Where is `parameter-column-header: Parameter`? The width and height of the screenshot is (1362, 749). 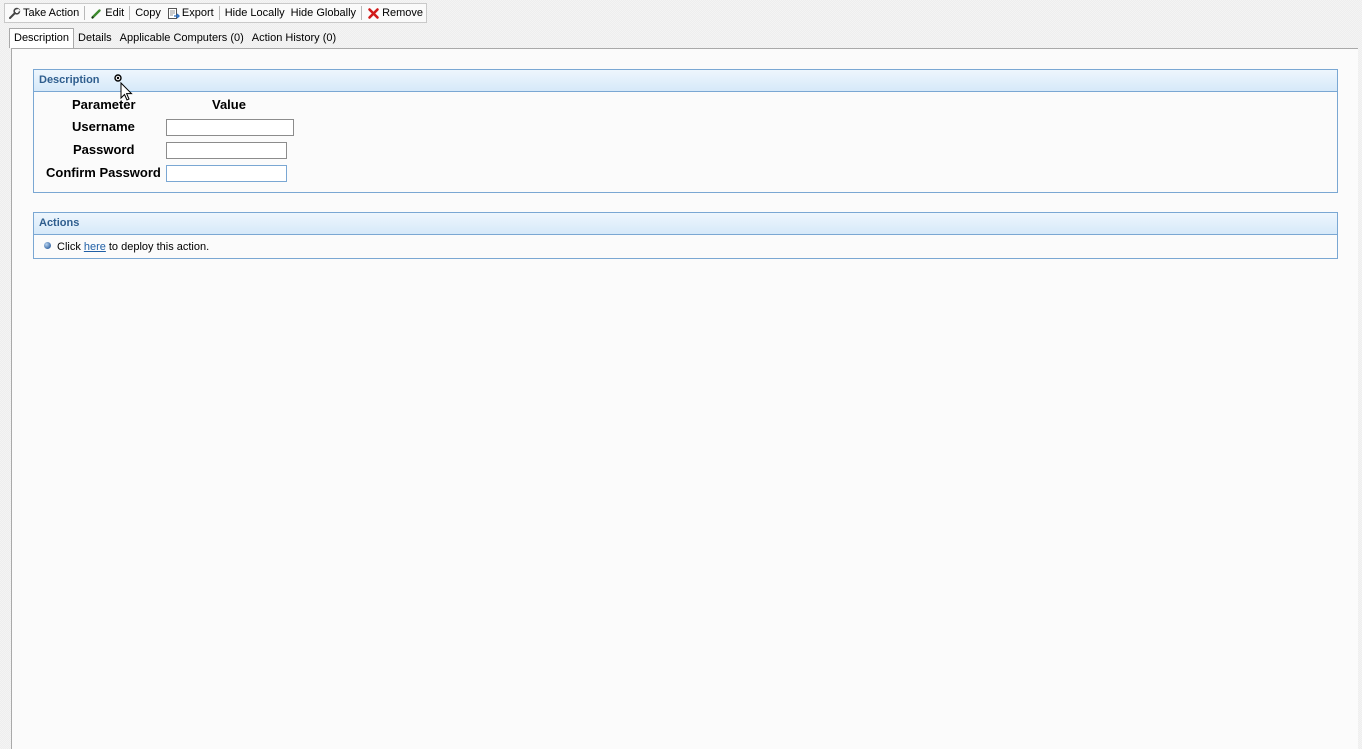
parameter-column-header: Parameter is located at coordinates (104, 104).